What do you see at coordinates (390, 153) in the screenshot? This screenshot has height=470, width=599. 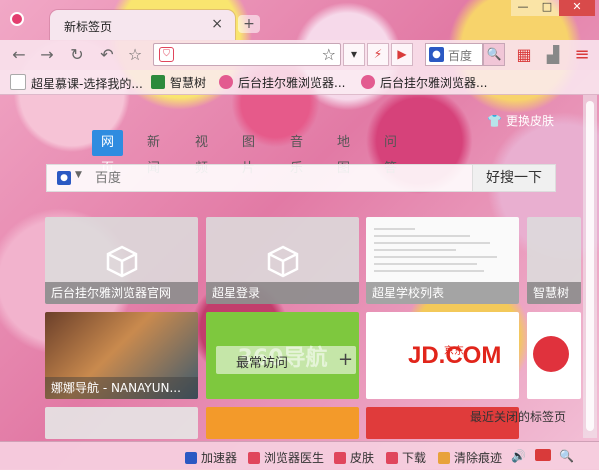 I see `tab-qa: 问答` at bounding box center [390, 153].